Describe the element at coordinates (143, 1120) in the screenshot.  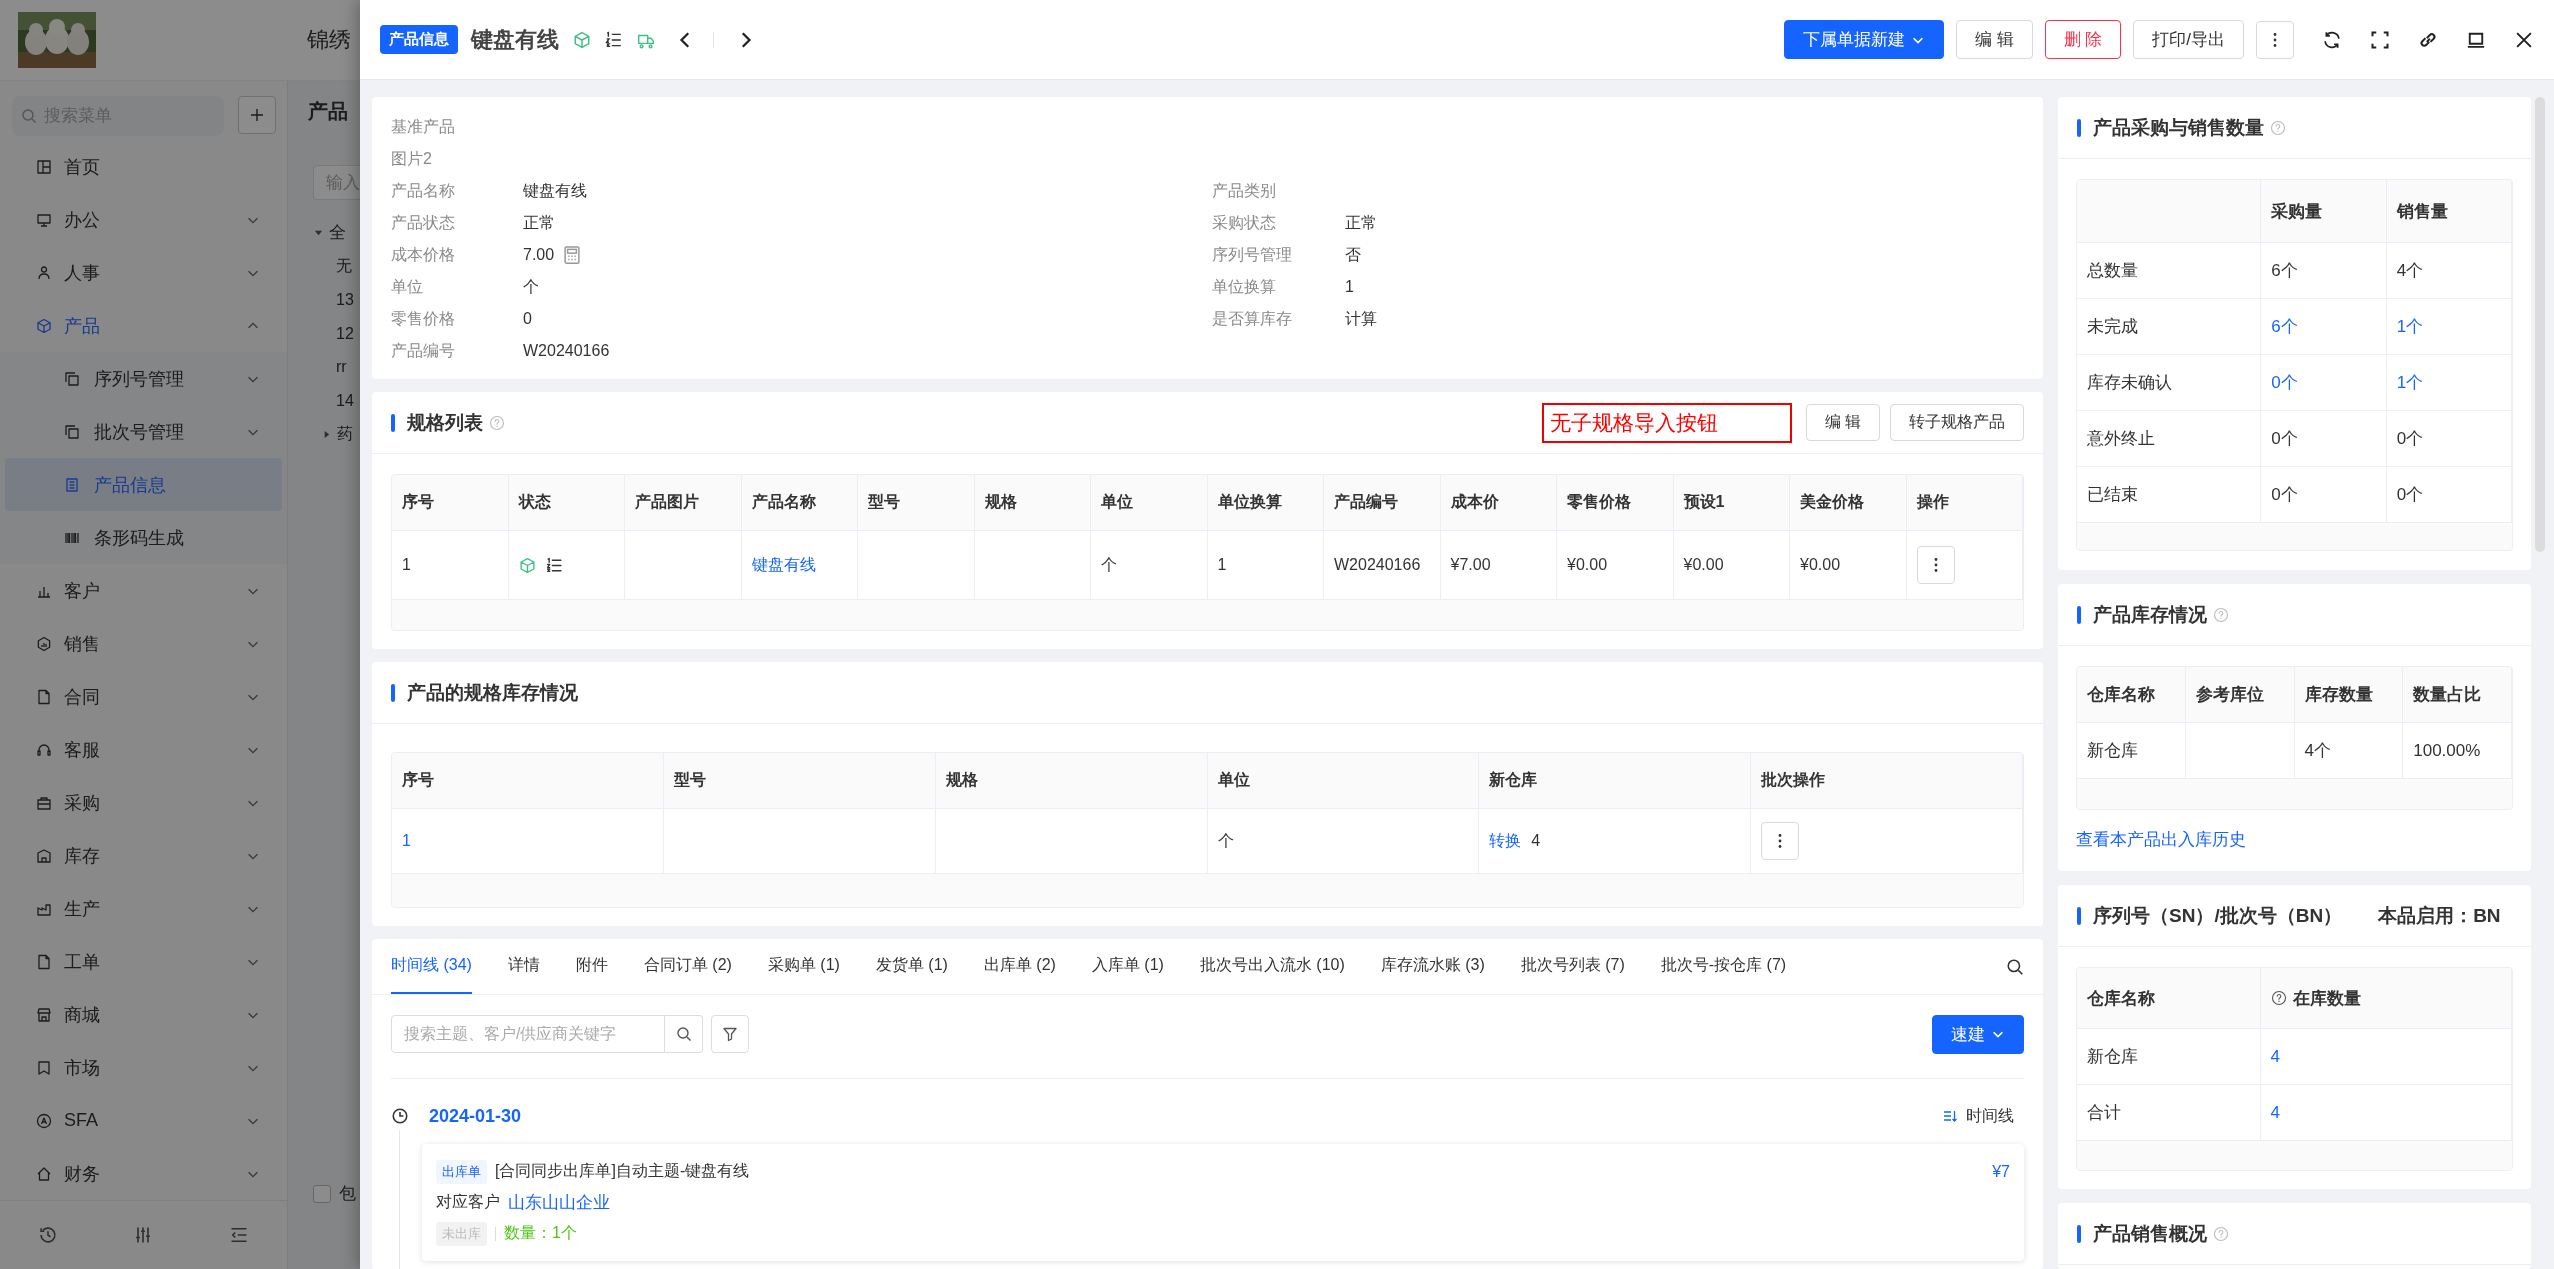
I see `menu-item: SFA` at that location.